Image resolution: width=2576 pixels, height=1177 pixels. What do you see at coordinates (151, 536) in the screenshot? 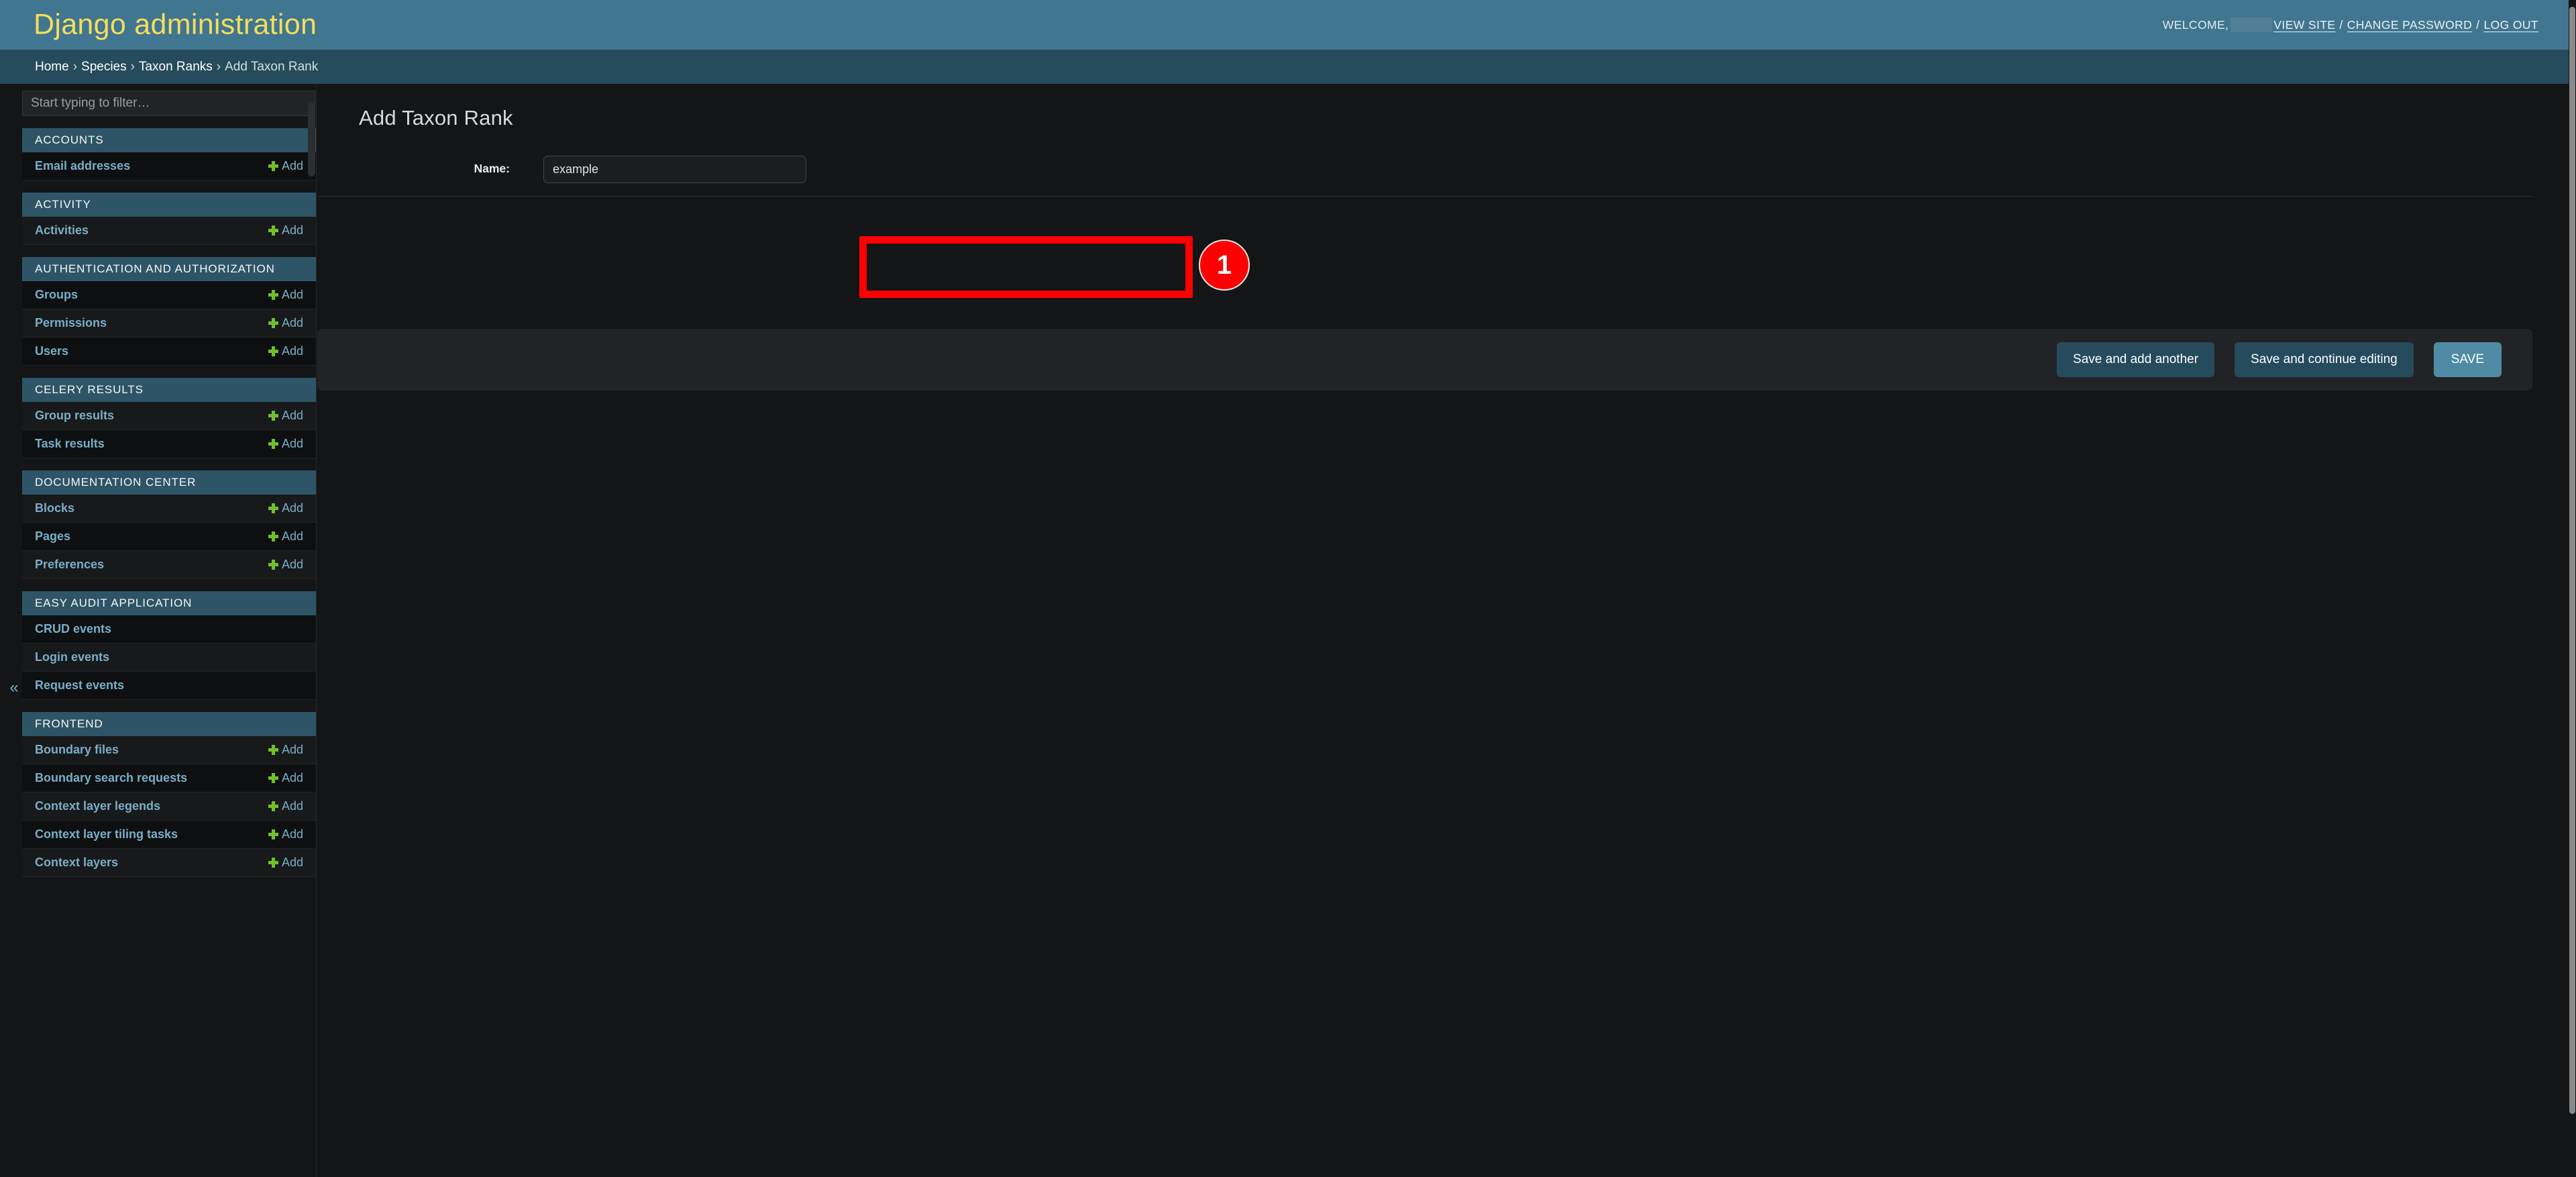
I see `sidebar-item-pages: Pages` at bounding box center [151, 536].